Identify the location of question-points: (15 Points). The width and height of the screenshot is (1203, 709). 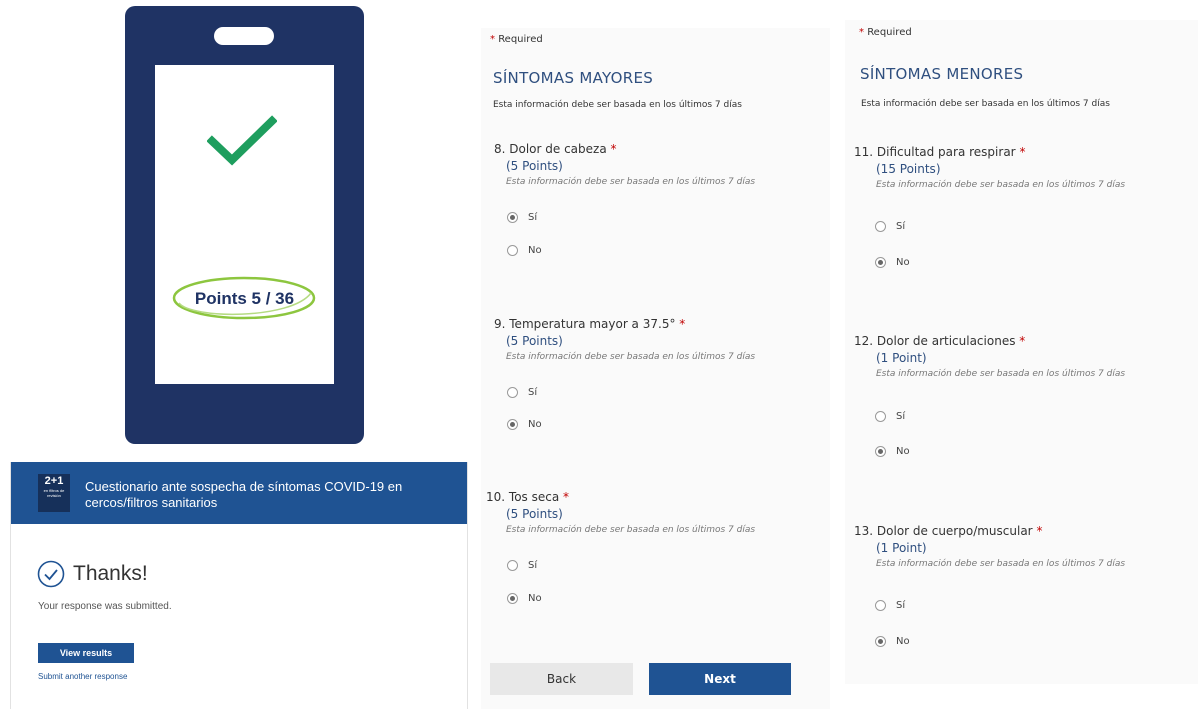
(908, 169).